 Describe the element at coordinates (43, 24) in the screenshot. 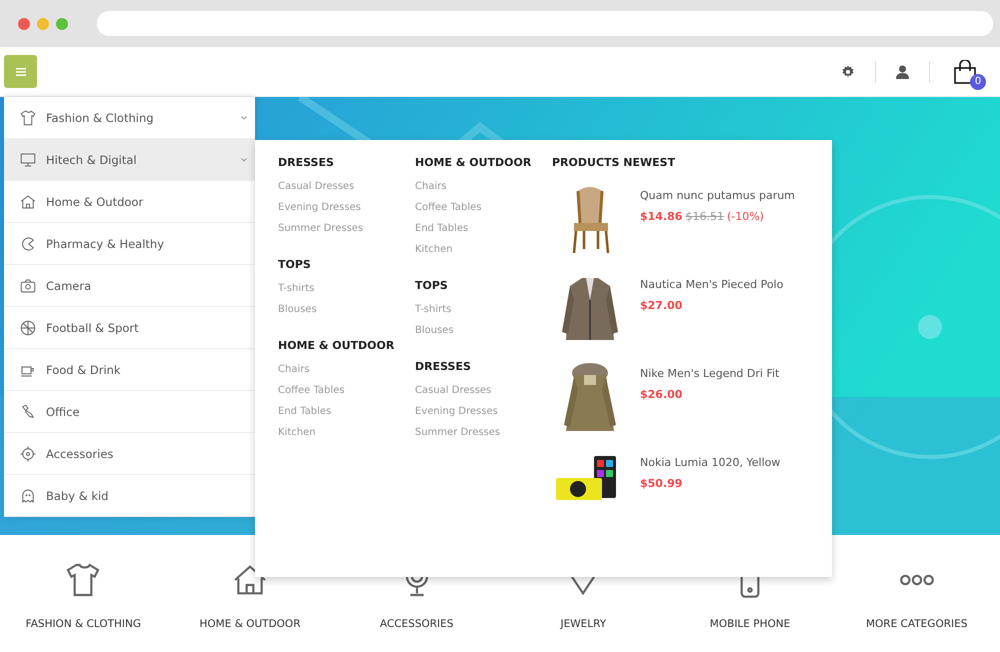

I see `minimize-dot` at that location.